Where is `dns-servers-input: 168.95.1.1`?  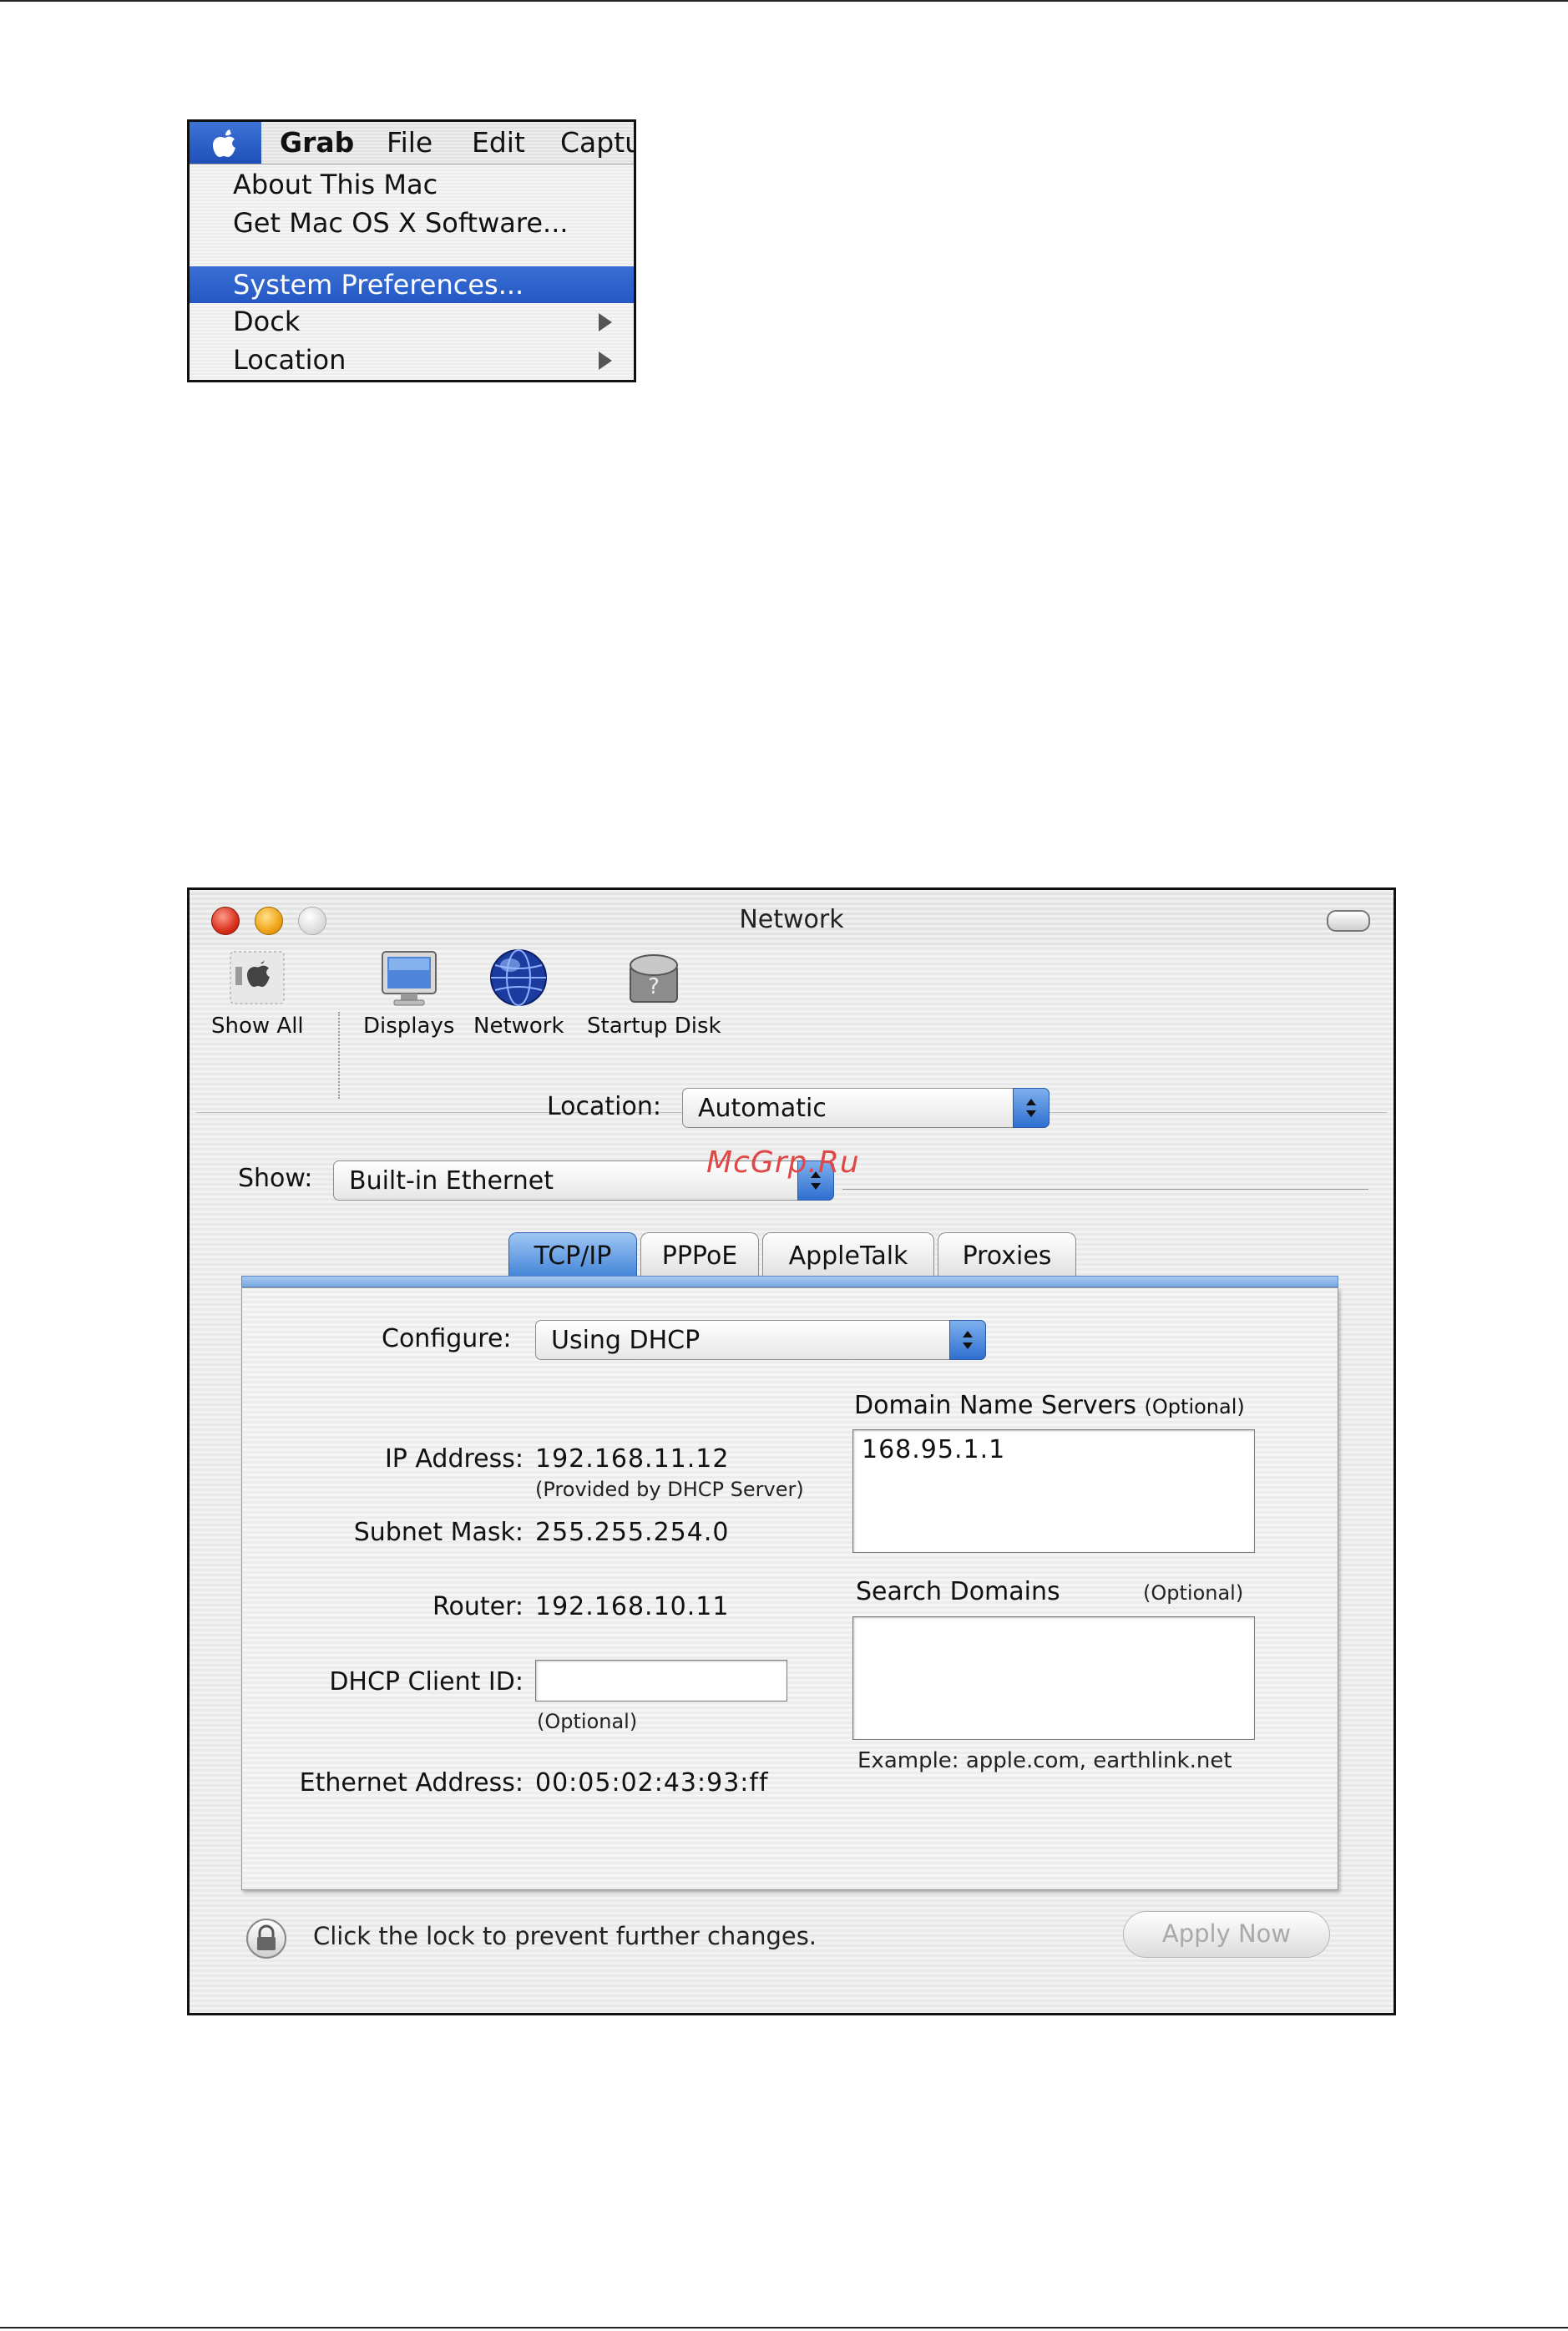
dns-servers-input: 168.95.1.1 is located at coordinates (1053, 1491).